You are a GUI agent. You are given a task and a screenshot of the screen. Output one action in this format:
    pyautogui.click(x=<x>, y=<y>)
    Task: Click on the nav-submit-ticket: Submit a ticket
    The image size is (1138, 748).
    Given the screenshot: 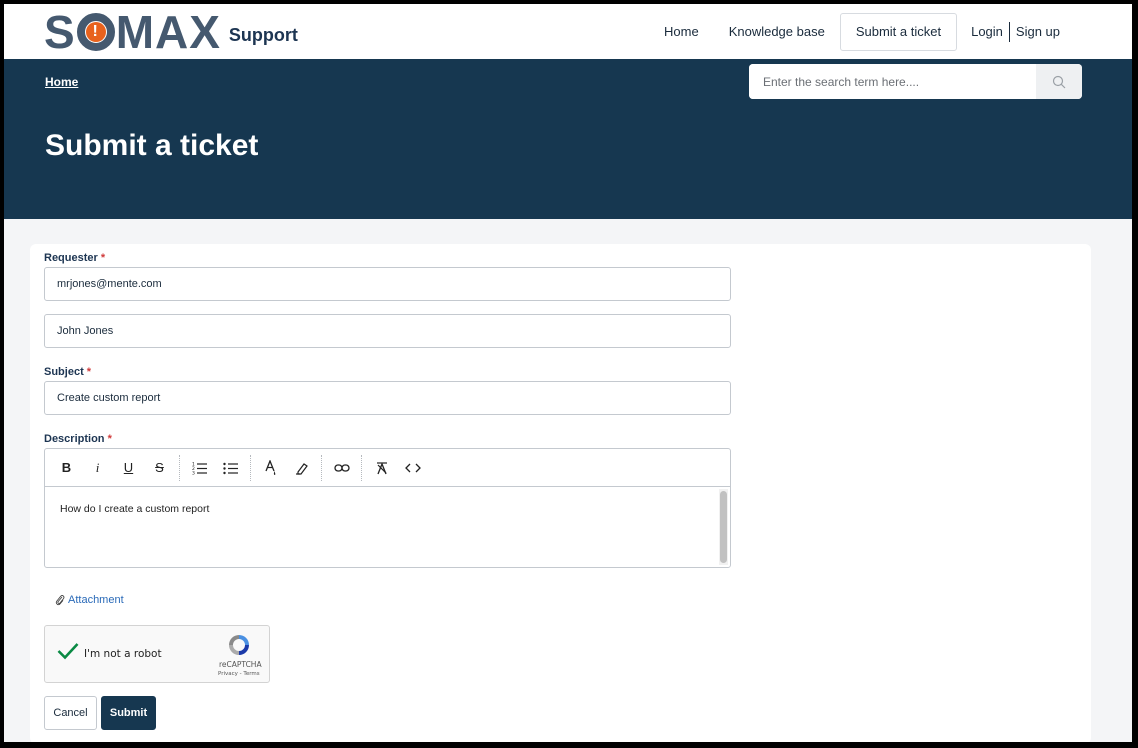 What is the action you would take?
    pyautogui.click(x=898, y=31)
    